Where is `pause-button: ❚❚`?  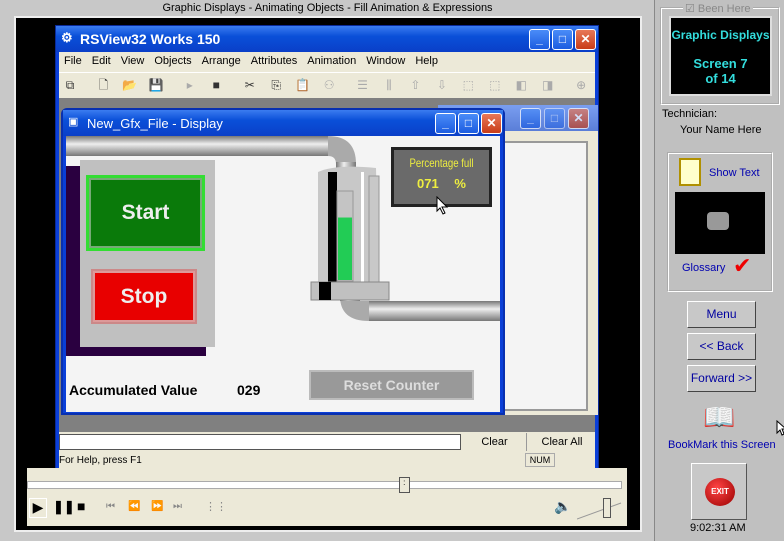
pause-button: ❚❚ is located at coordinates (64, 507).